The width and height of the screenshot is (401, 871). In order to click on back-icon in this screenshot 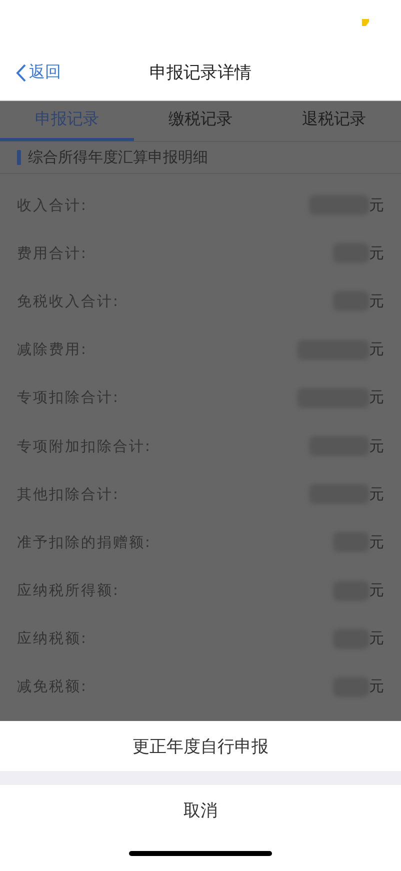, I will do `click(21, 73)`.